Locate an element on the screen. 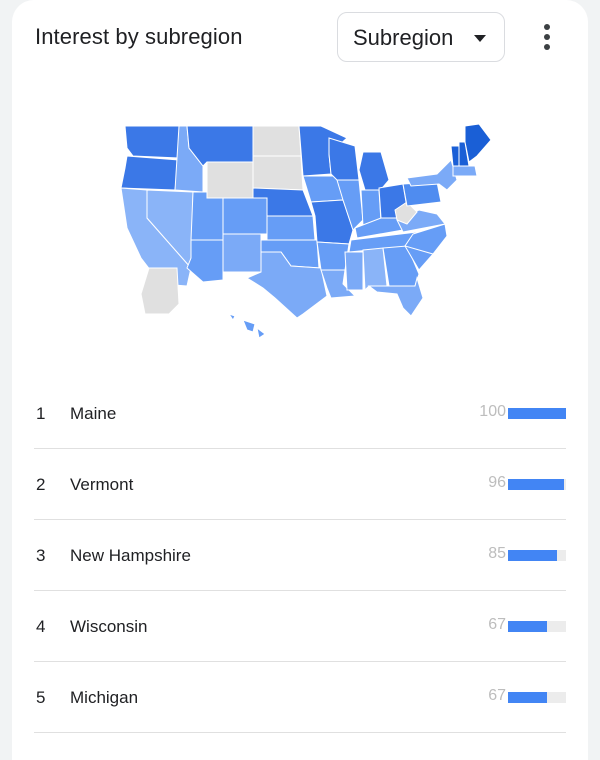 The width and height of the screenshot is (600, 760). rank-number: 3 is located at coordinates (41, 555).